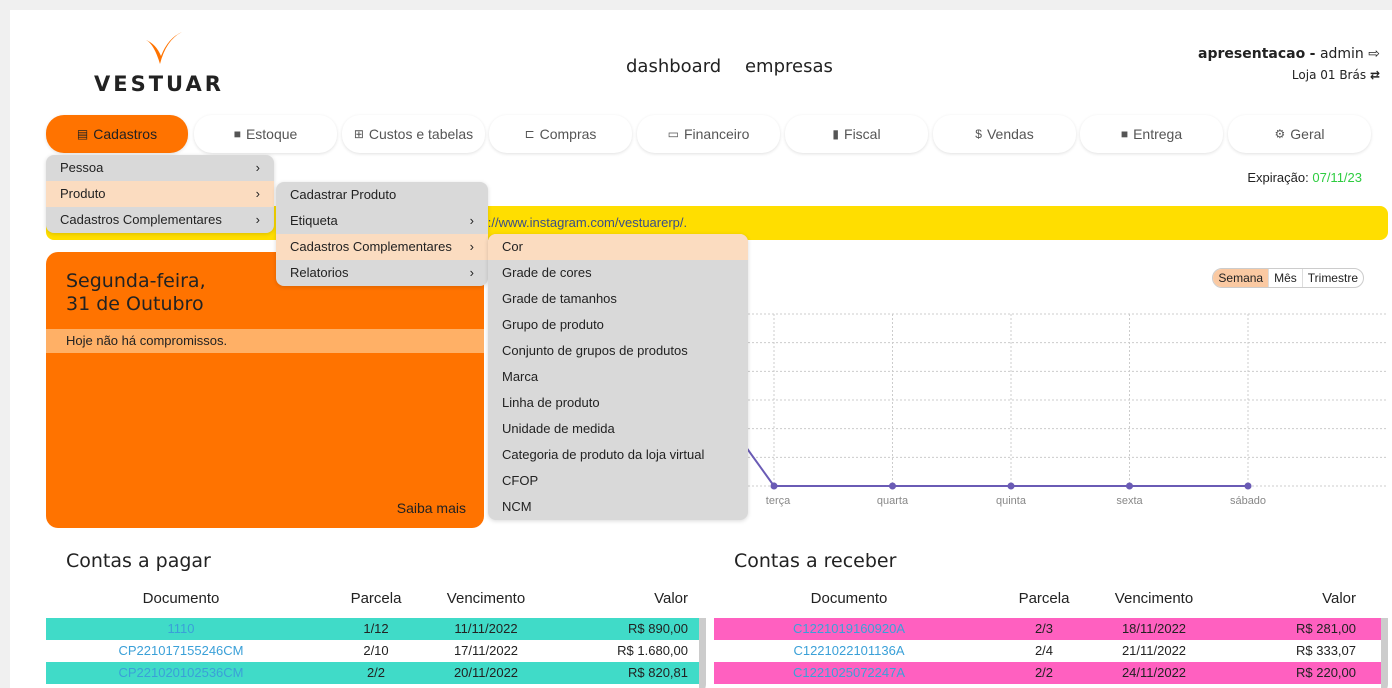 This screenshot has width=1392, height=688. What do you see at coordinates (815, 561) in the screenshot?
I see `receivables-title: Contas a receber` at bounding box center [815, 561].